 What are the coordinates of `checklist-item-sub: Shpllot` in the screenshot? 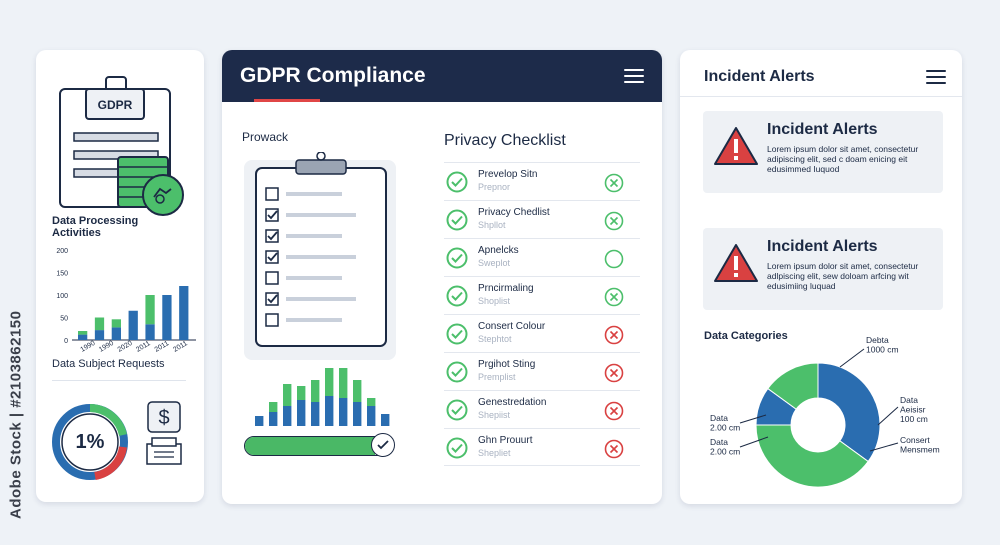 It's located at (492, 225).